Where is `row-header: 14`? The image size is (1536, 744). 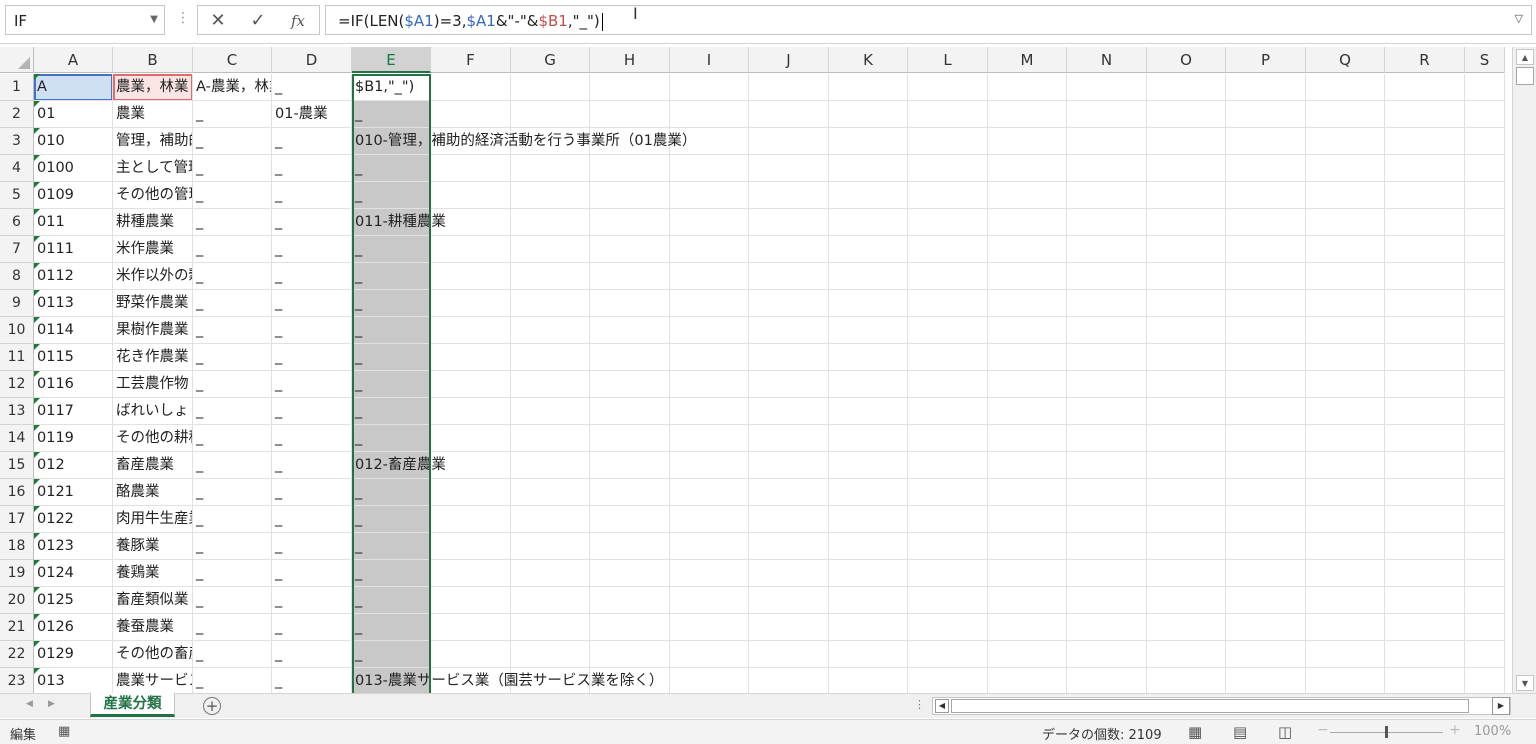 row-header: 14 is located at coordinates (17, 438).